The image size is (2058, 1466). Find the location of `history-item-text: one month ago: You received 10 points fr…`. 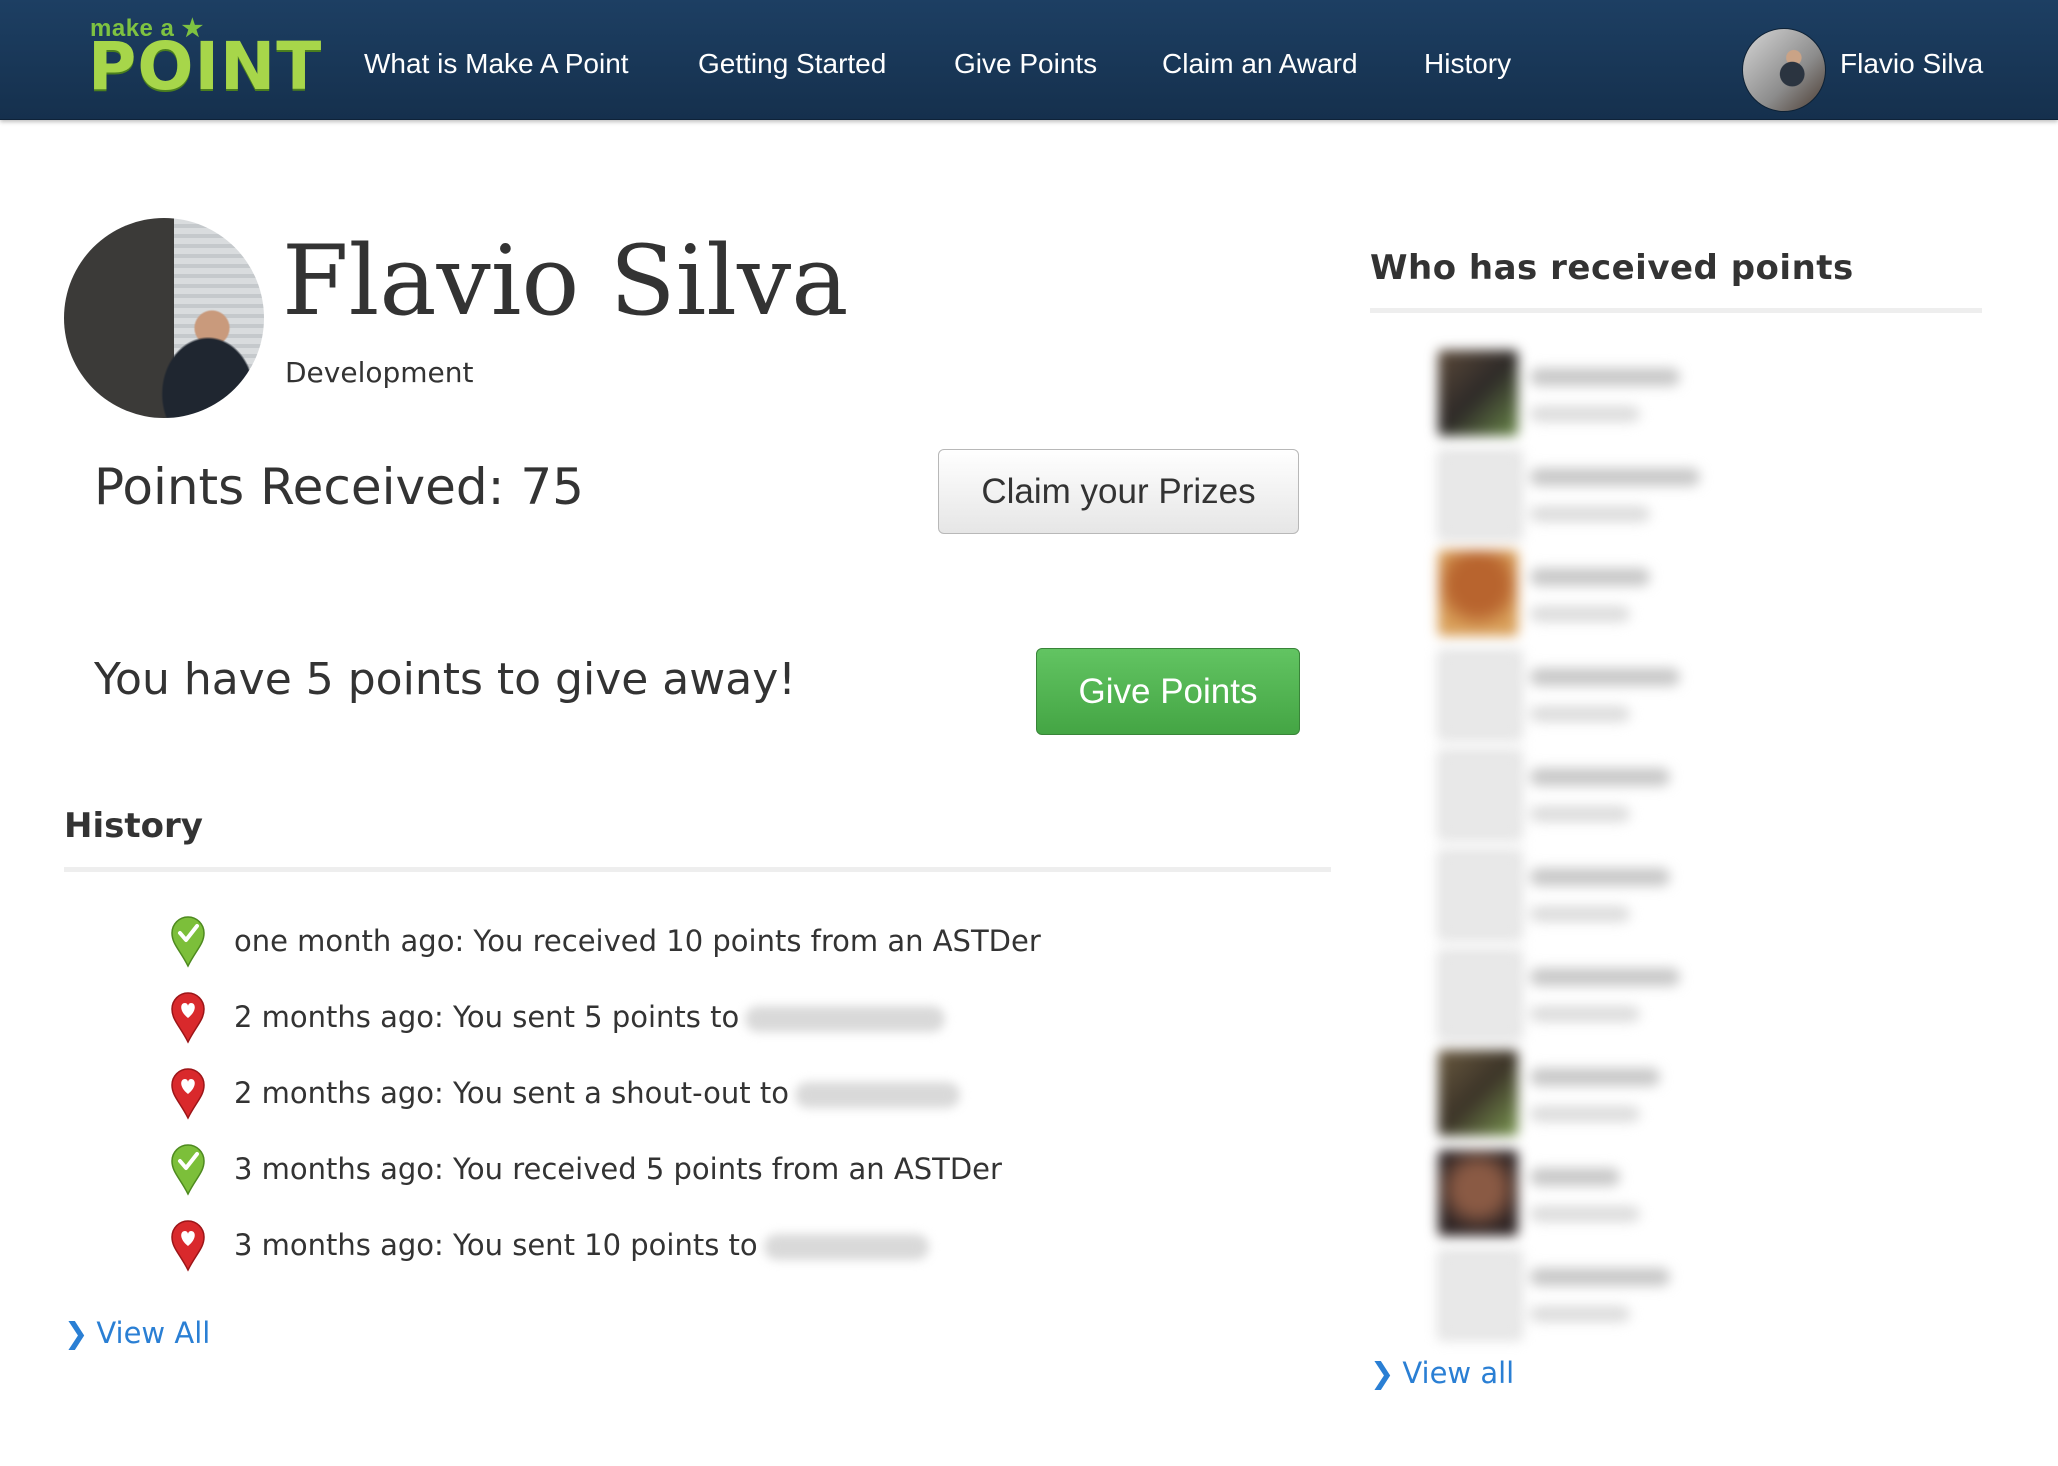

history-item-text: one month ago: You received 10 points fr… is located at coordinates (637, 941).